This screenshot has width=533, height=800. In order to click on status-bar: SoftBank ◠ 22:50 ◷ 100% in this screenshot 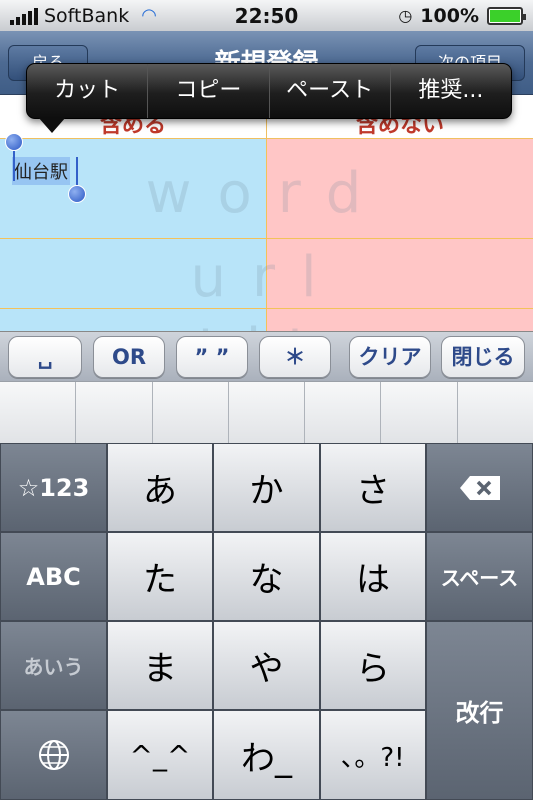, I will do `click(266, 15)`.